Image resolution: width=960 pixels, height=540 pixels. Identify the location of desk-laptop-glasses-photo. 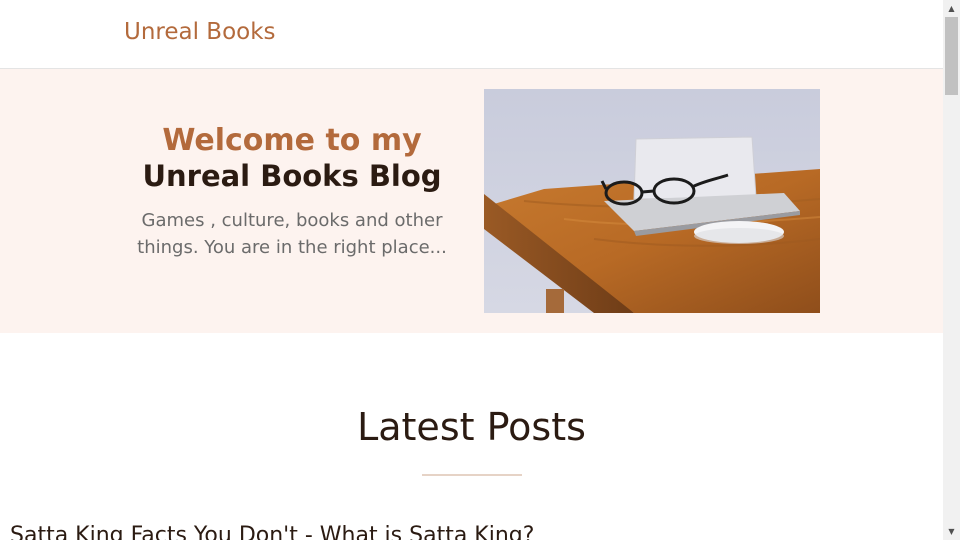
(652, 201).